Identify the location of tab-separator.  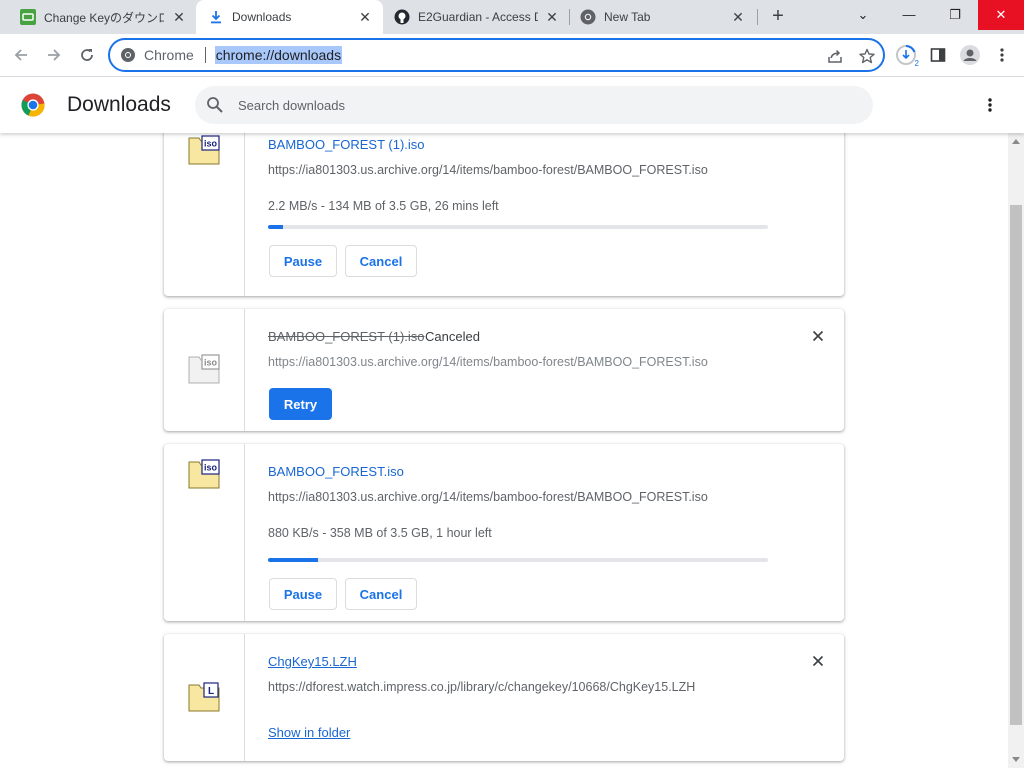
(757, 17).